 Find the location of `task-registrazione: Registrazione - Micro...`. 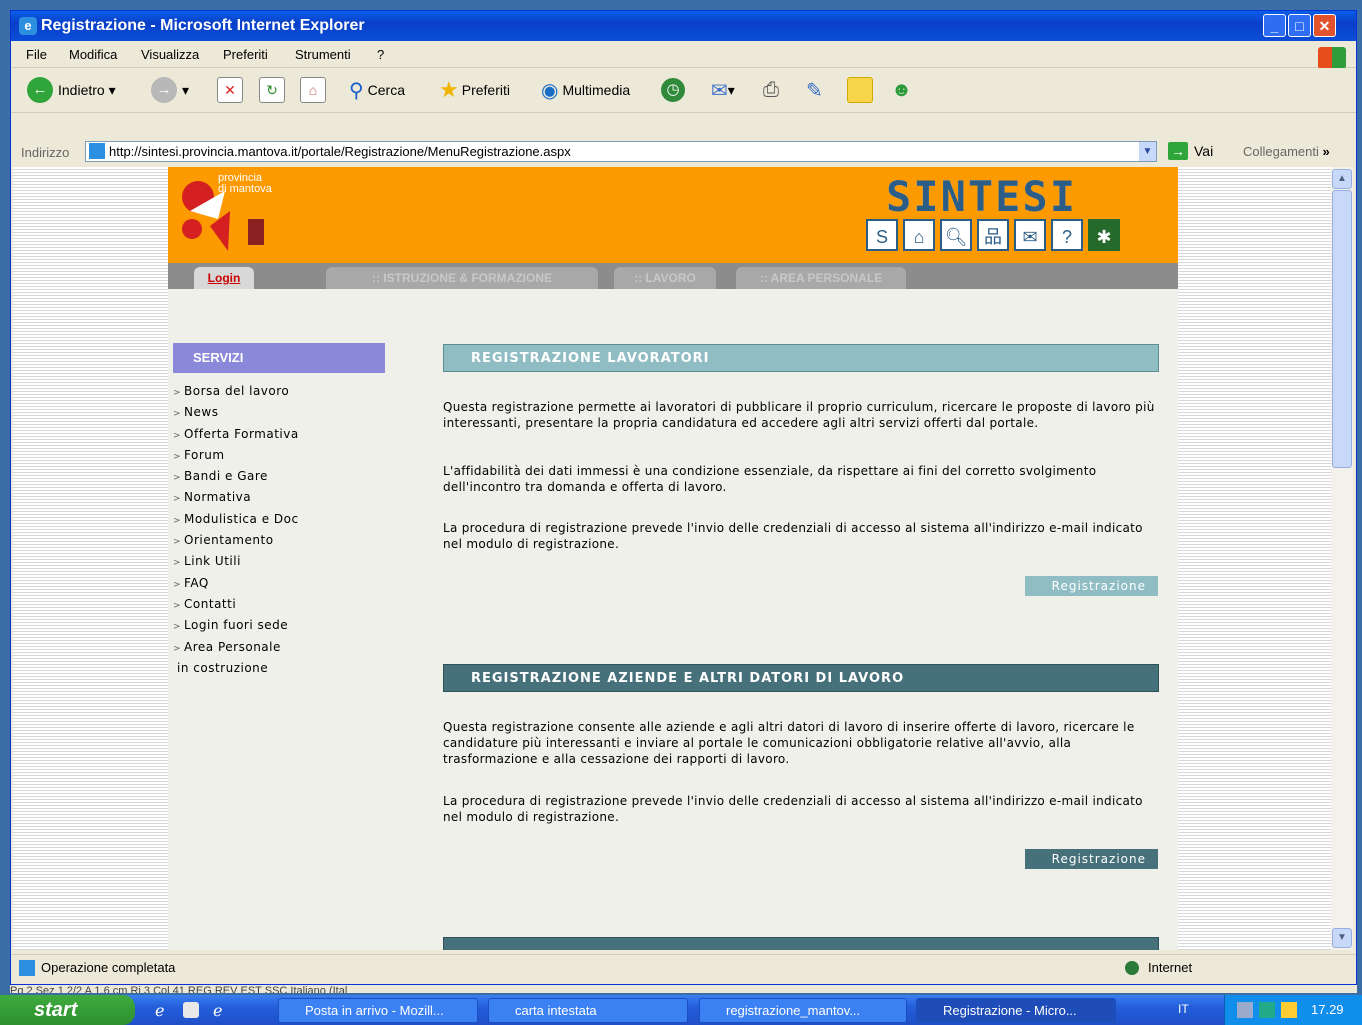

task-registrazione: Registrazione - Micro... is located at coordinates (1016, 1010).